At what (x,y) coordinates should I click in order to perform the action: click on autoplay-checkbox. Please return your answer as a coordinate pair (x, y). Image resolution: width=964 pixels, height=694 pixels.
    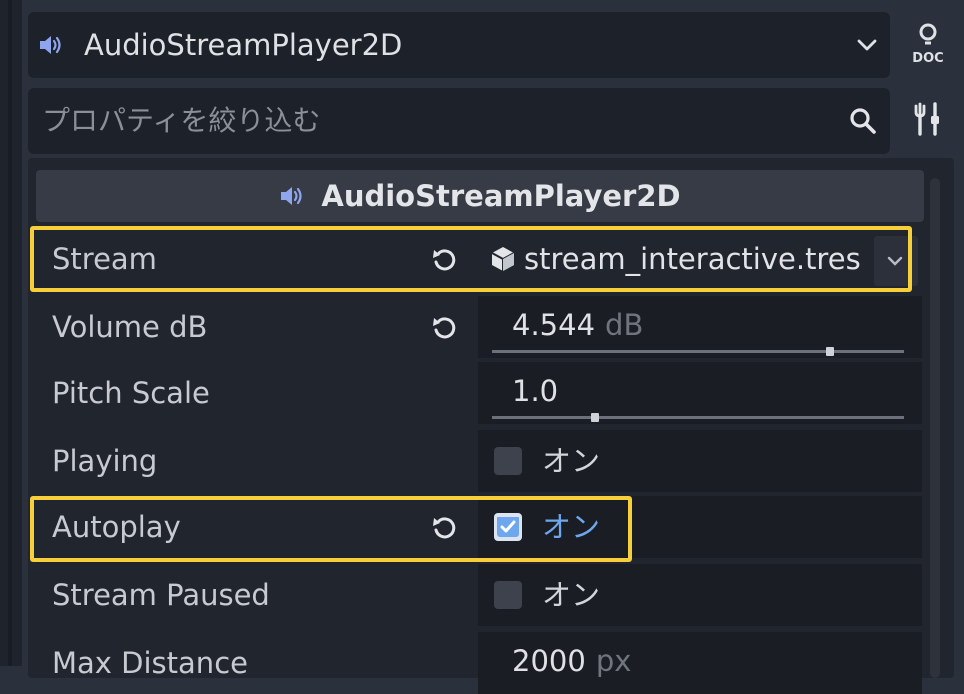
    Looking at the image, I should click on (508, 527).